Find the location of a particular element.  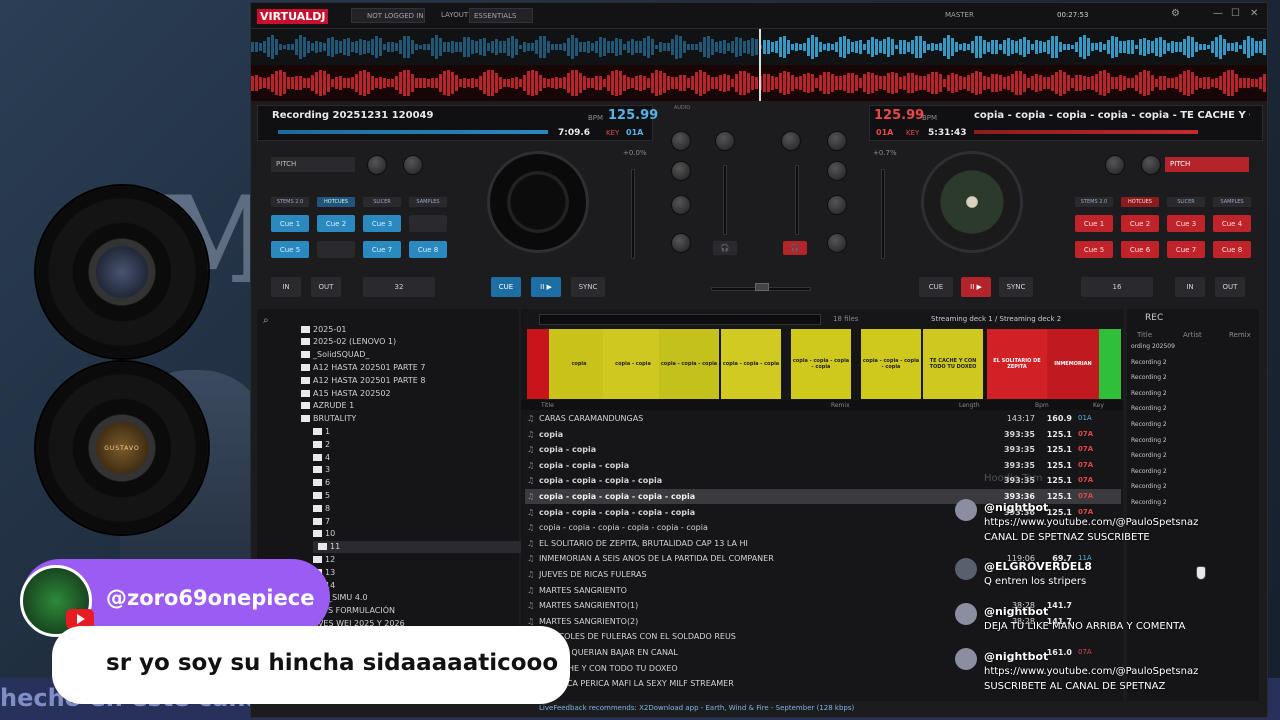

mixer-high-right-knob is located at coordinates (837, 141).